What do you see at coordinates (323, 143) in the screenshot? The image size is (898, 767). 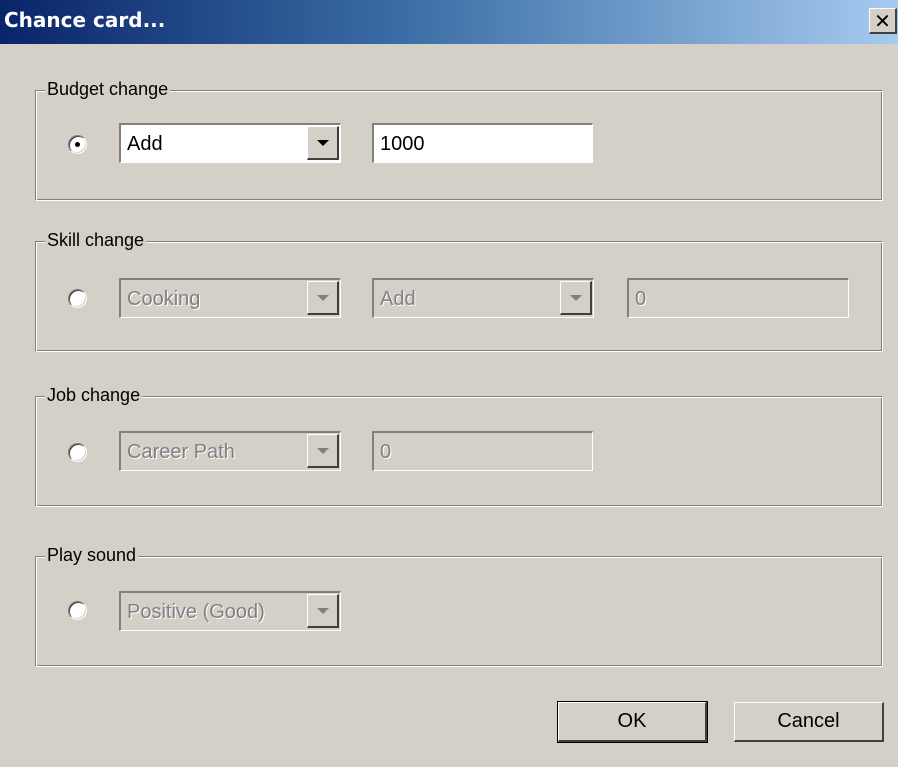 I see `budget-operation-dropdown-button` at bounding box center [323, 143].